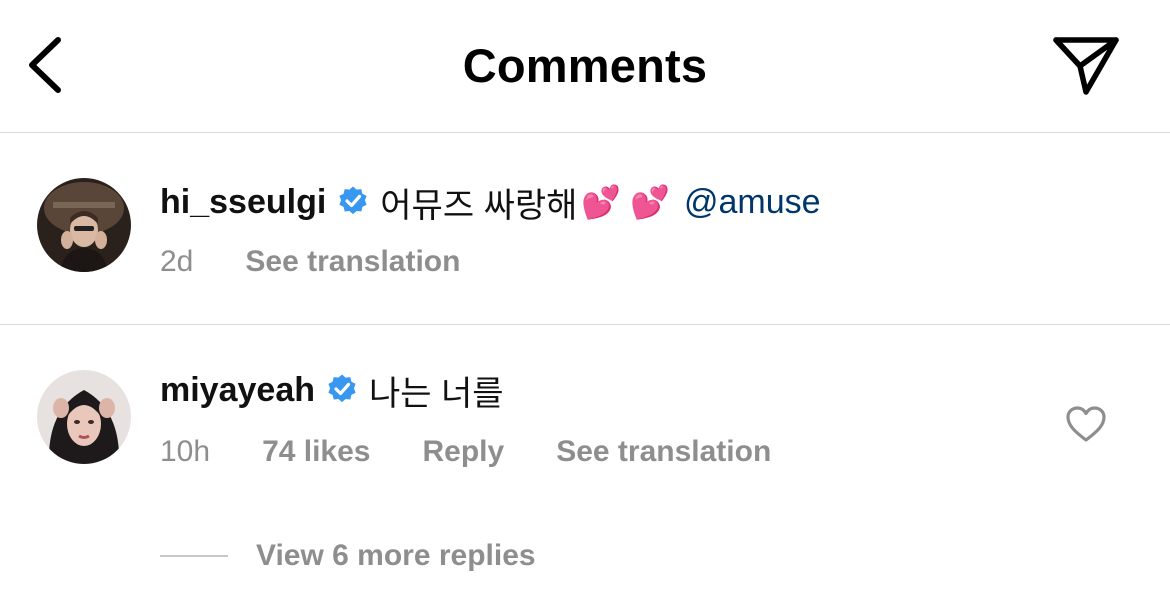  What do you see at coordinates (752, 202) in the screenshot?
I see `mention-link: @amuse` at bounding box center [752, 202].